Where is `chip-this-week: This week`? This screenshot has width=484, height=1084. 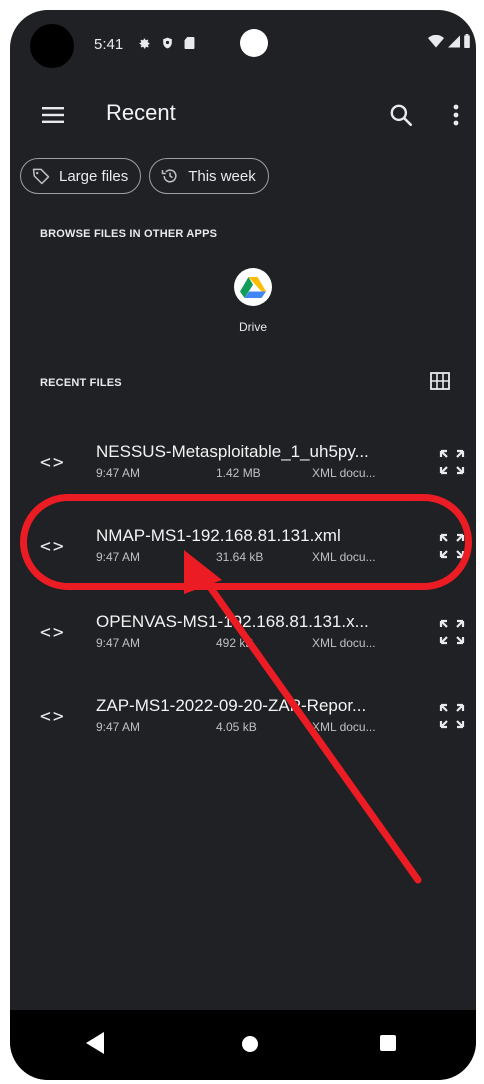
chip-this-week: This week is located at coordinates (209, 176).